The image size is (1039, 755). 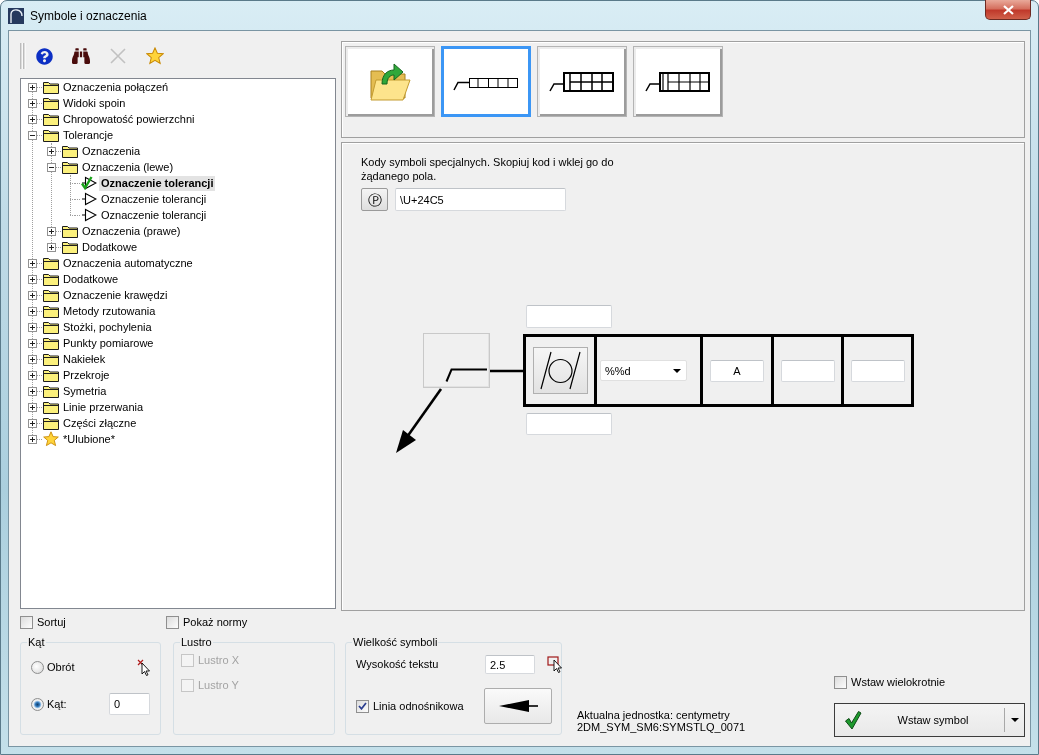 What do you see at coordinates (109, 311) in the screenshot?
I see `tree-item: Metody rzutowania` at bounding box center [109, 311].